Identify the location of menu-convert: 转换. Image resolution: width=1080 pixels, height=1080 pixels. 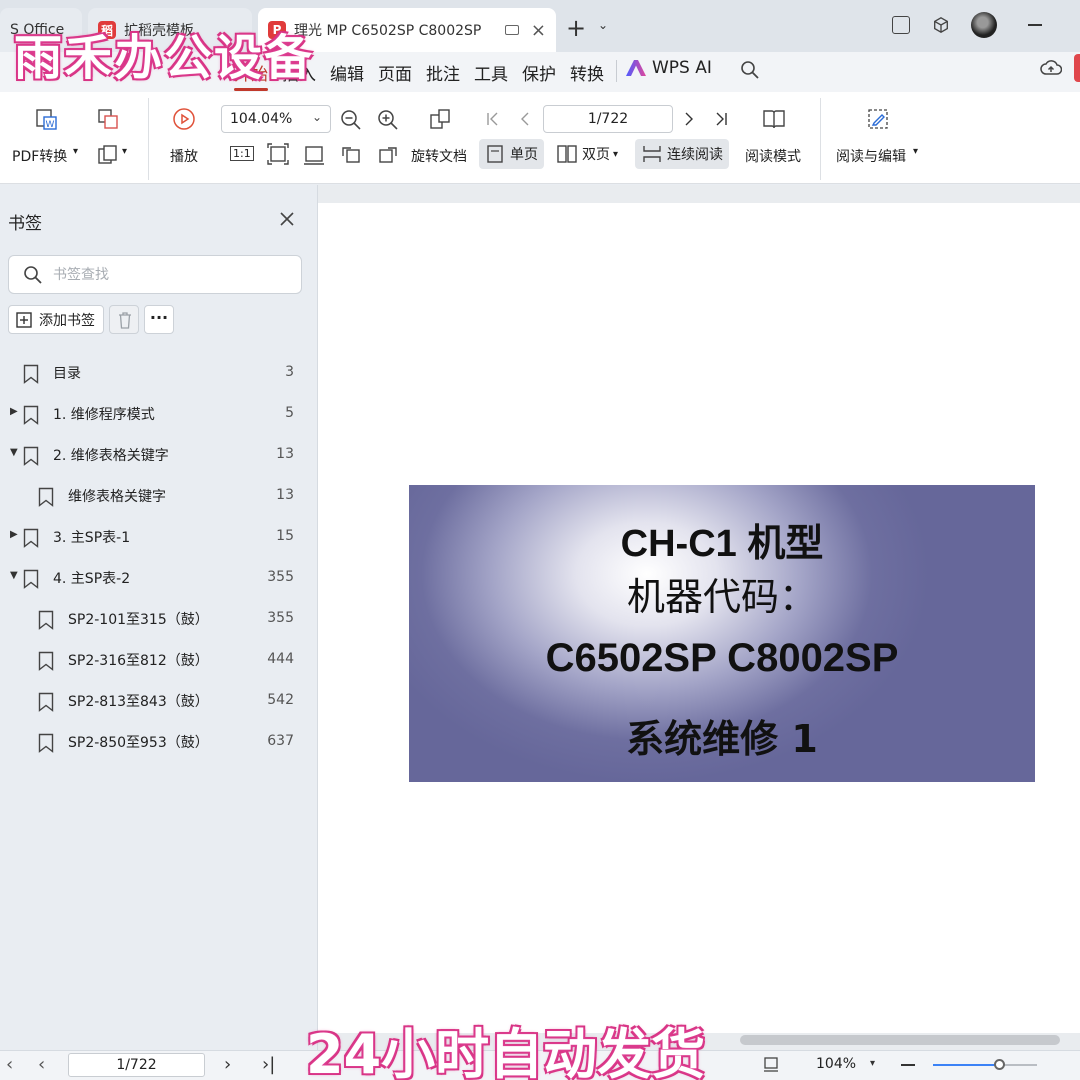
(587, 72).